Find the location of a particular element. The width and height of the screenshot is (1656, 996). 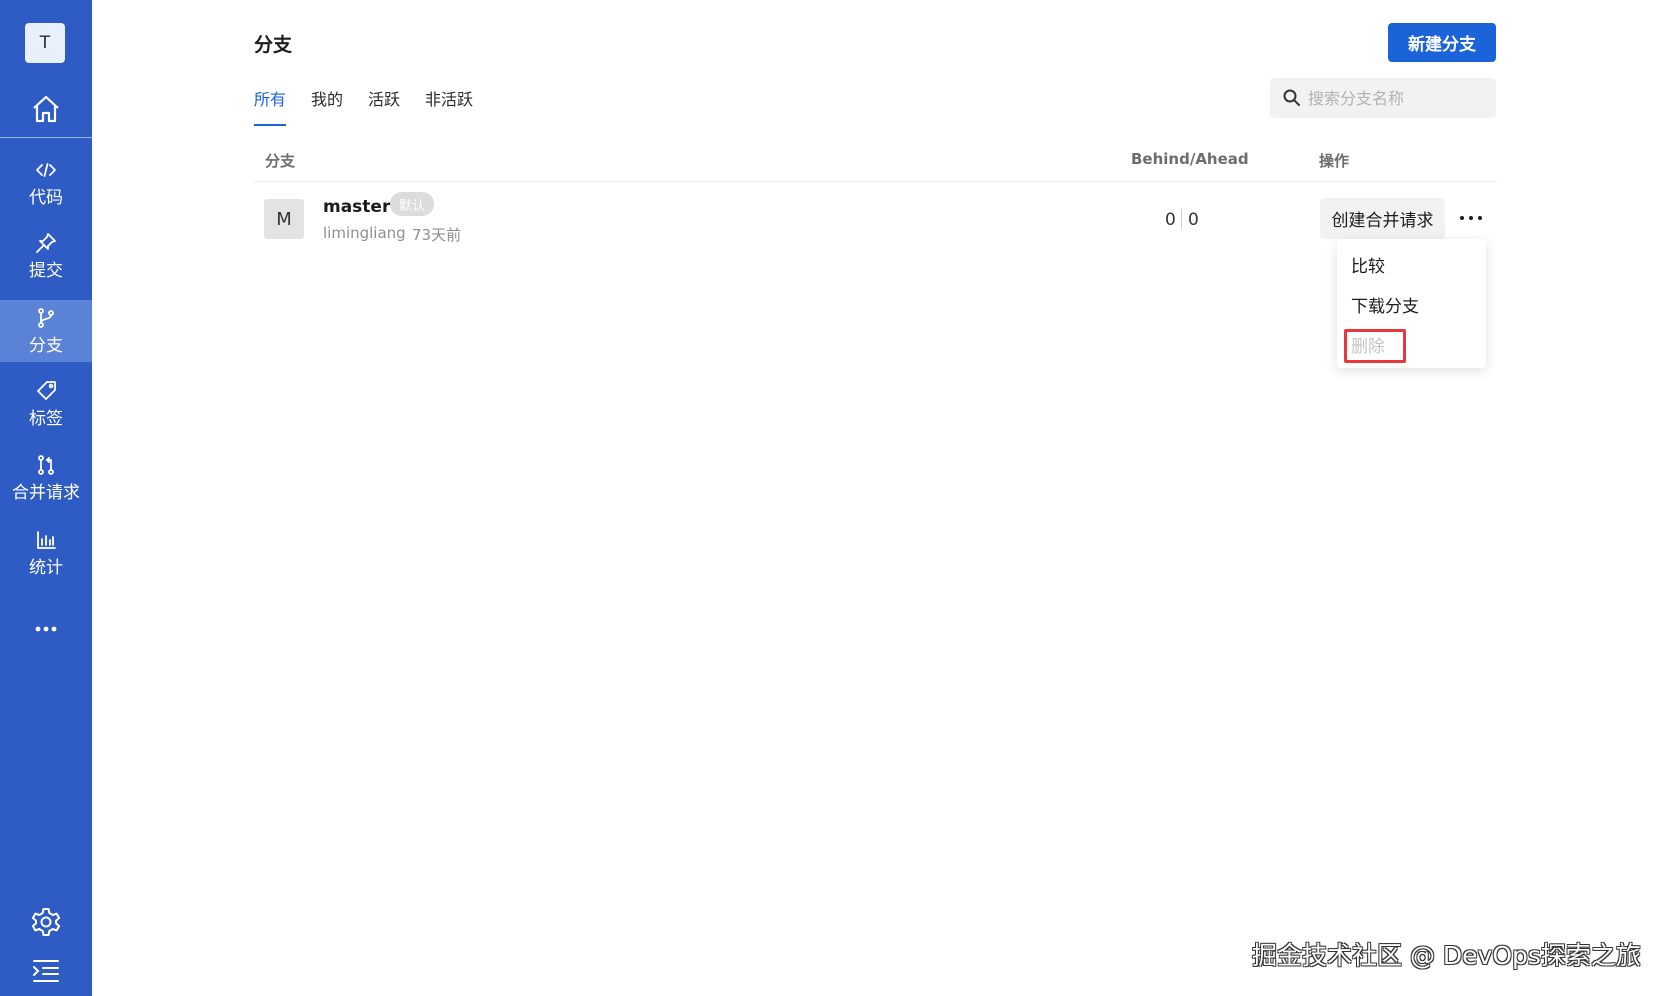

sidebar-item-label: 分支 is located at coordinates (46, 345).